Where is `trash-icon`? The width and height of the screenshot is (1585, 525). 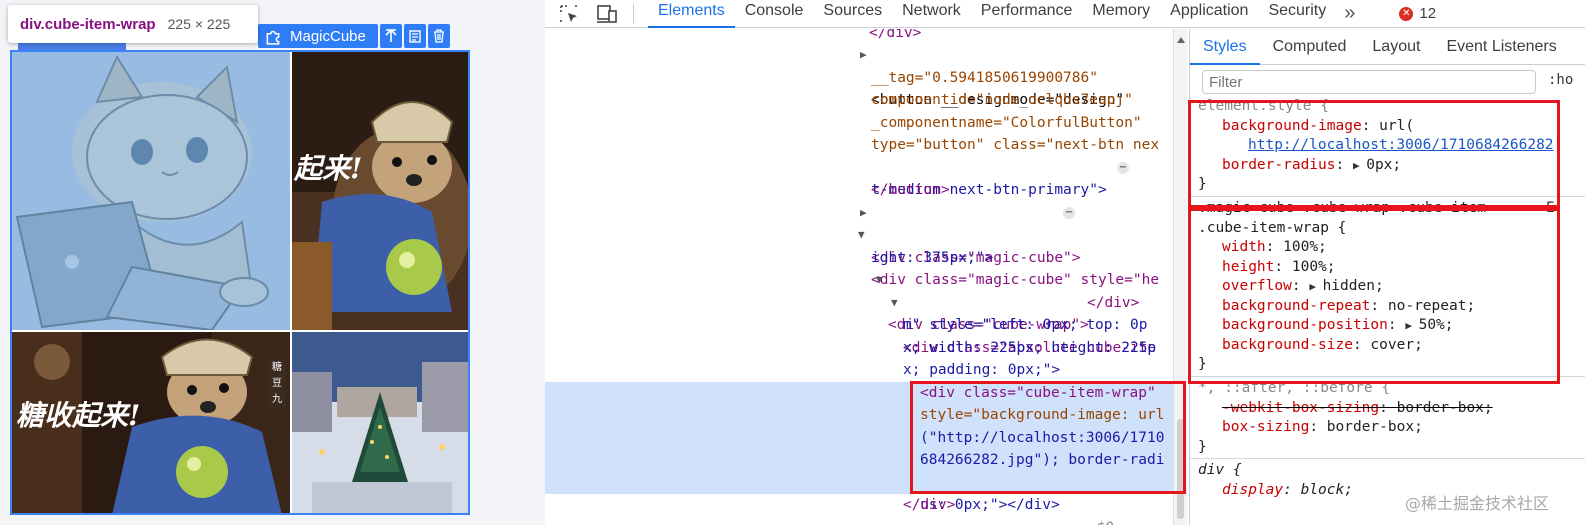
trash-icon is located at coordinates (438, 36).